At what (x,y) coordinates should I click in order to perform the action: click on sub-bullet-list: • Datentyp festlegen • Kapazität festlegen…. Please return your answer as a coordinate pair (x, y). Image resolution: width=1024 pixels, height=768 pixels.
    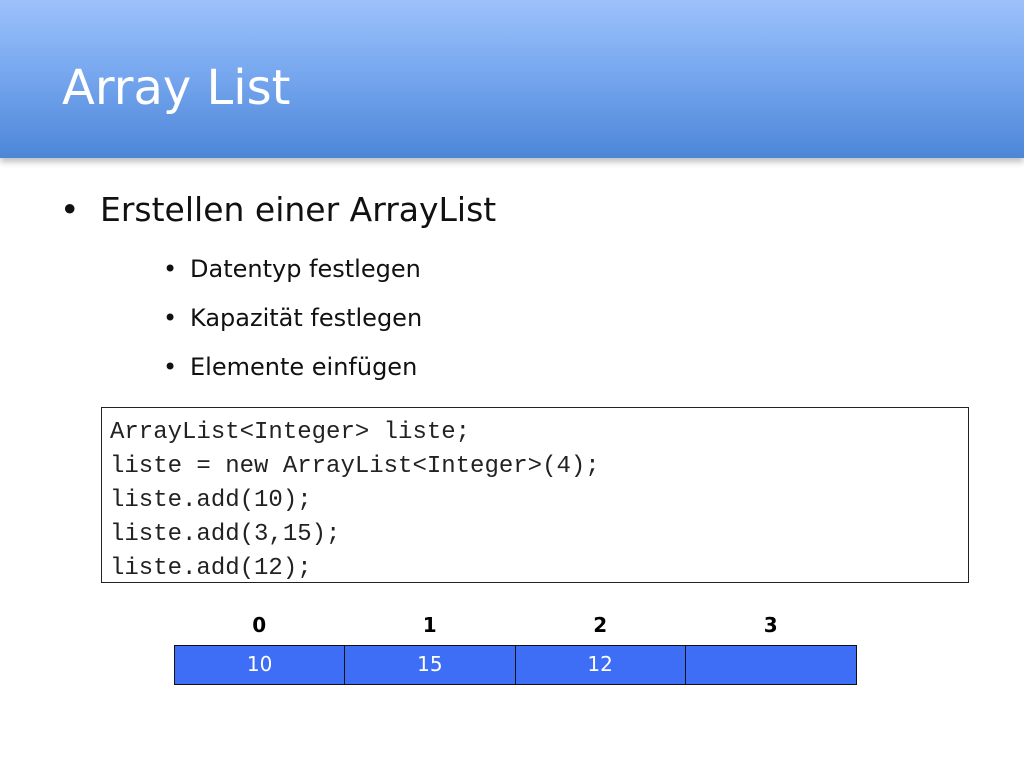
    Looking at the image, I should click on (292, 327).